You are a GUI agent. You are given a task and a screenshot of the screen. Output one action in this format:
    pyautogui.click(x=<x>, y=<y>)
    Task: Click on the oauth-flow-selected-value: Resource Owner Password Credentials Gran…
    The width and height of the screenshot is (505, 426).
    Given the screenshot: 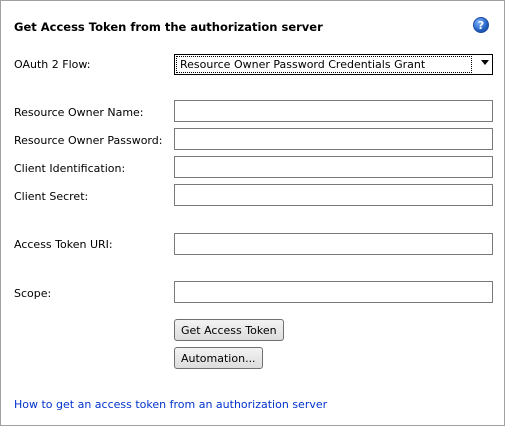 What is the action you would take?
    pyautogui.click(x=324, y=64)
    